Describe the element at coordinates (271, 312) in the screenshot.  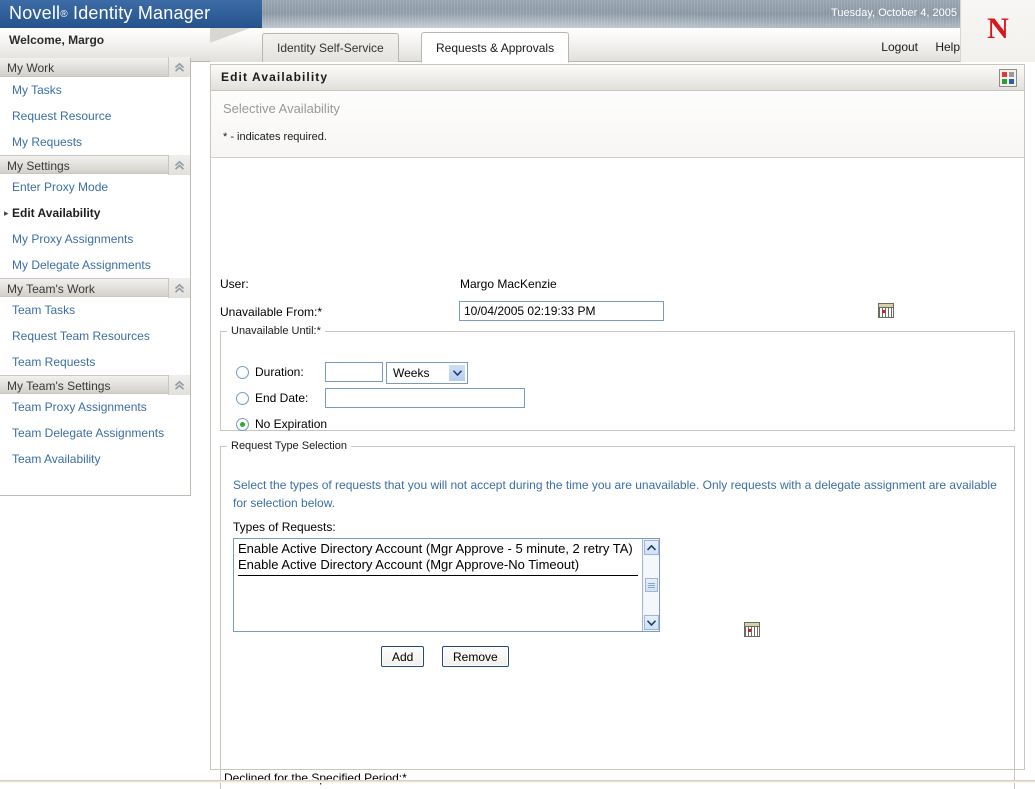
I see `unavailable-from-label: Unavailable From:*` at that location.